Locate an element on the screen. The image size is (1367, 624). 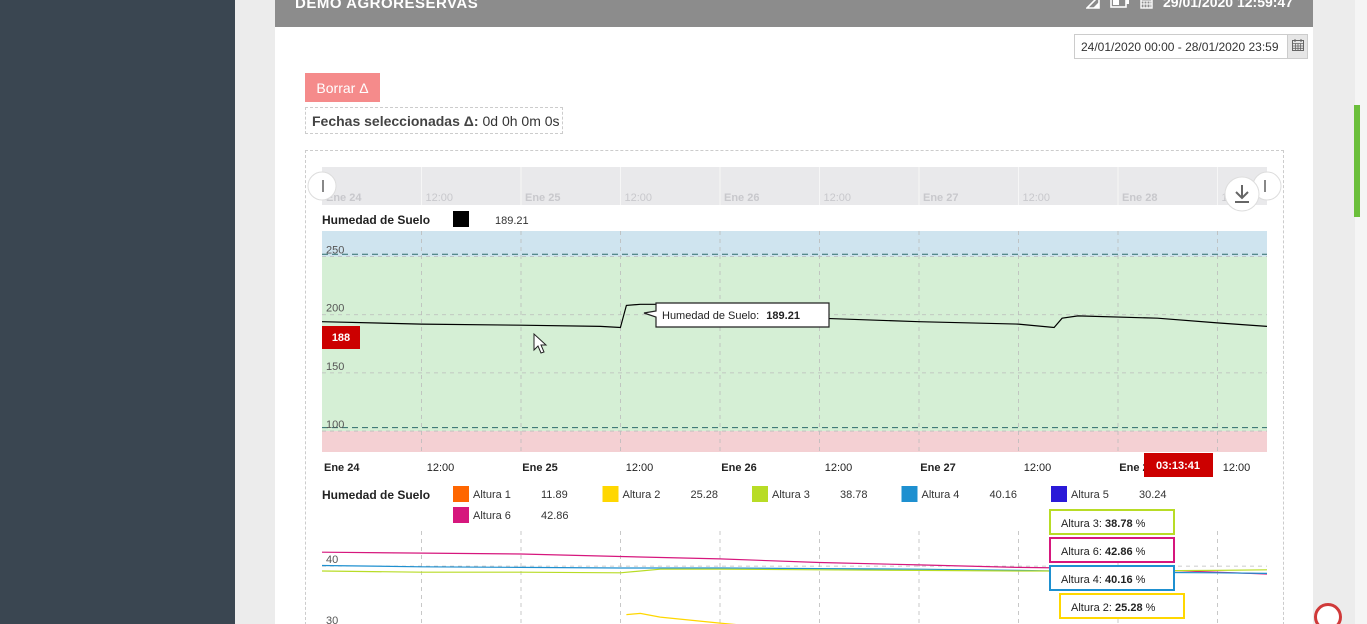
date-range-input is located at coordinates (1182, 46).